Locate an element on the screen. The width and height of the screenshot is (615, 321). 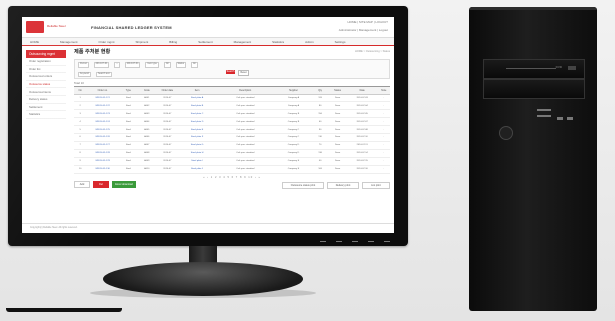
menu-item: HOME is located at coordinates (34, 42).